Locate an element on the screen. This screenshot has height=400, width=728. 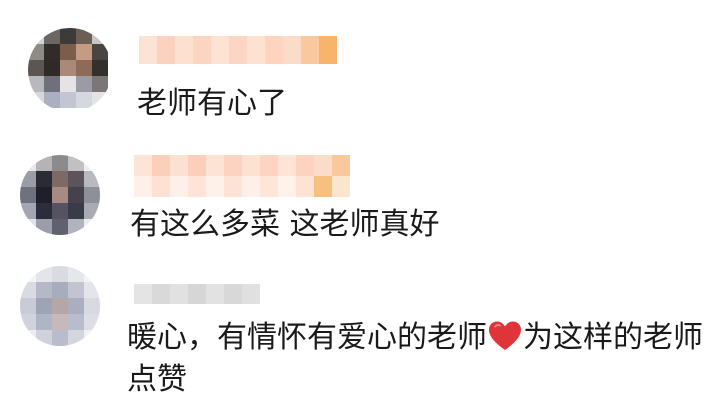
comment-text: 暖心，有情怀有爱心的老师 为这样的老师 is located at coordinates (415, 338).